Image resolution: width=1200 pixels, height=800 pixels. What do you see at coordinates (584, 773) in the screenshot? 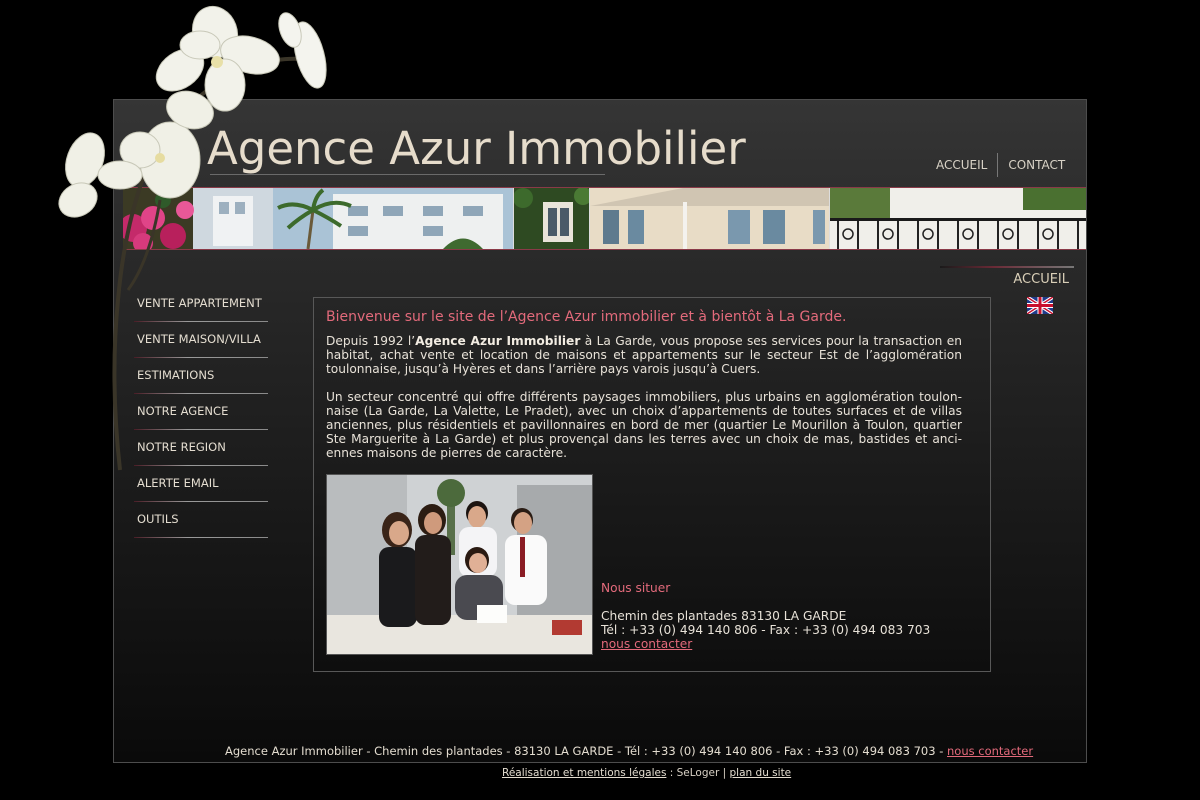
I see `legal-link: Réalisation et mentions légales` at bounding box center [584, 773].